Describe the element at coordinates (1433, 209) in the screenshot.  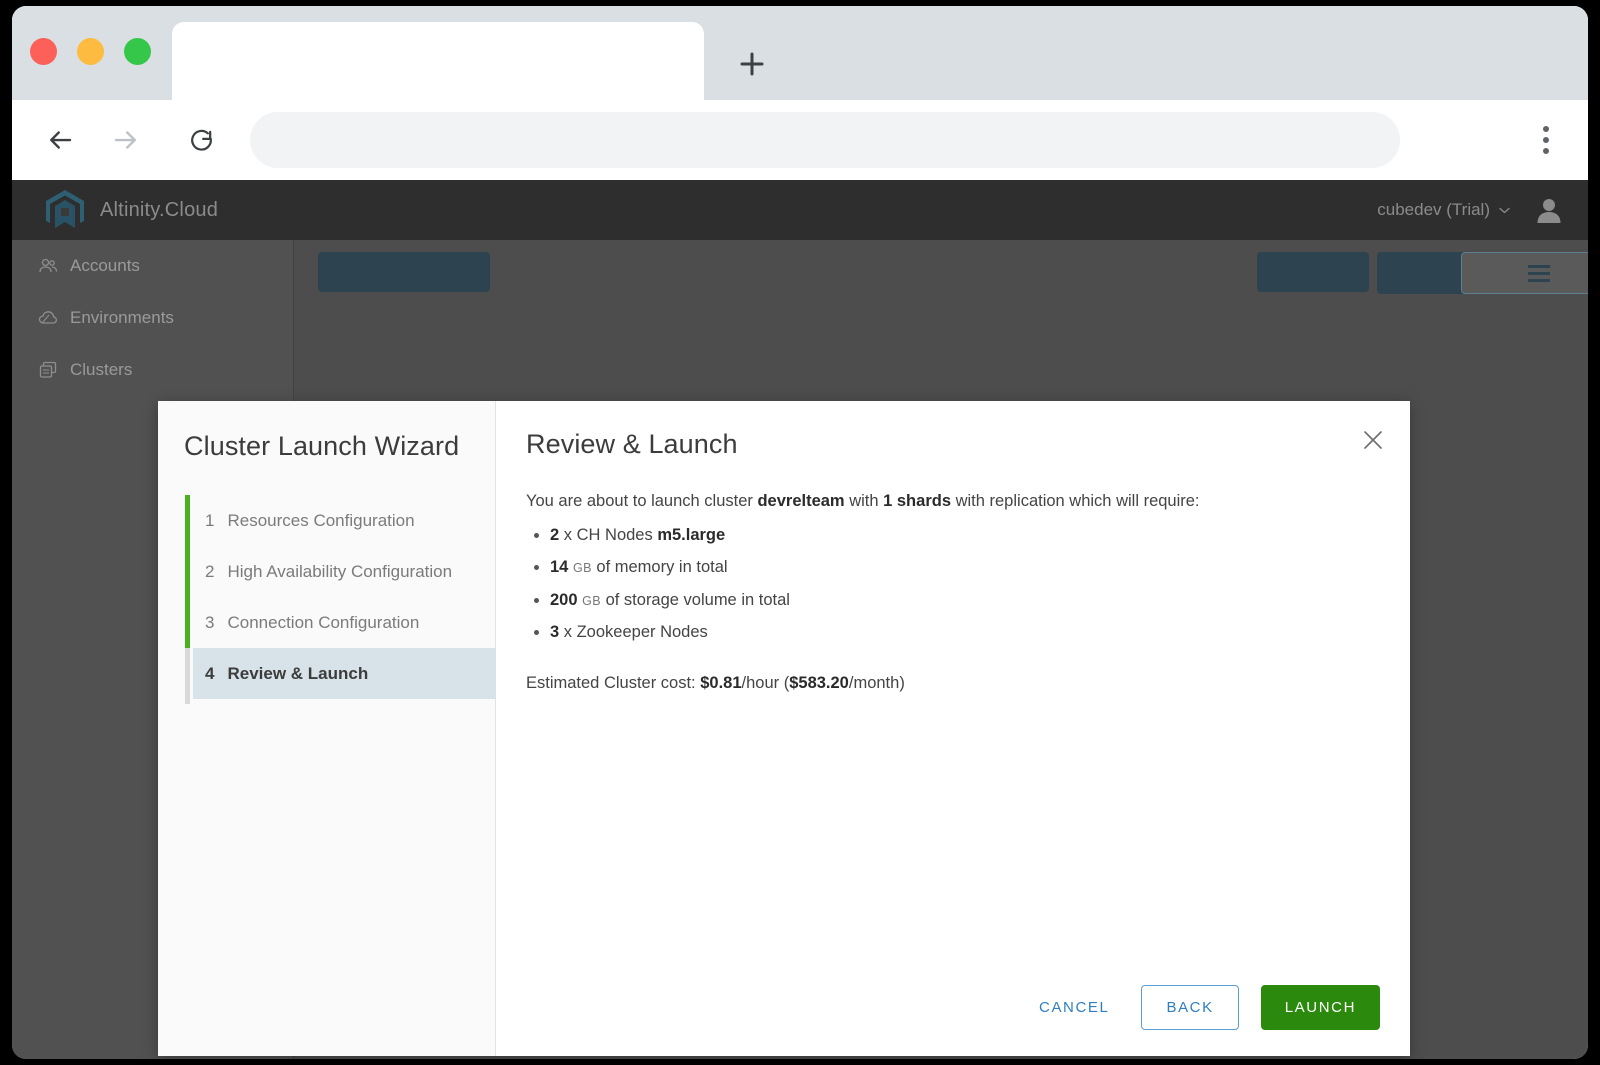
I see `account-label: cubedev (Trial)` at that location.